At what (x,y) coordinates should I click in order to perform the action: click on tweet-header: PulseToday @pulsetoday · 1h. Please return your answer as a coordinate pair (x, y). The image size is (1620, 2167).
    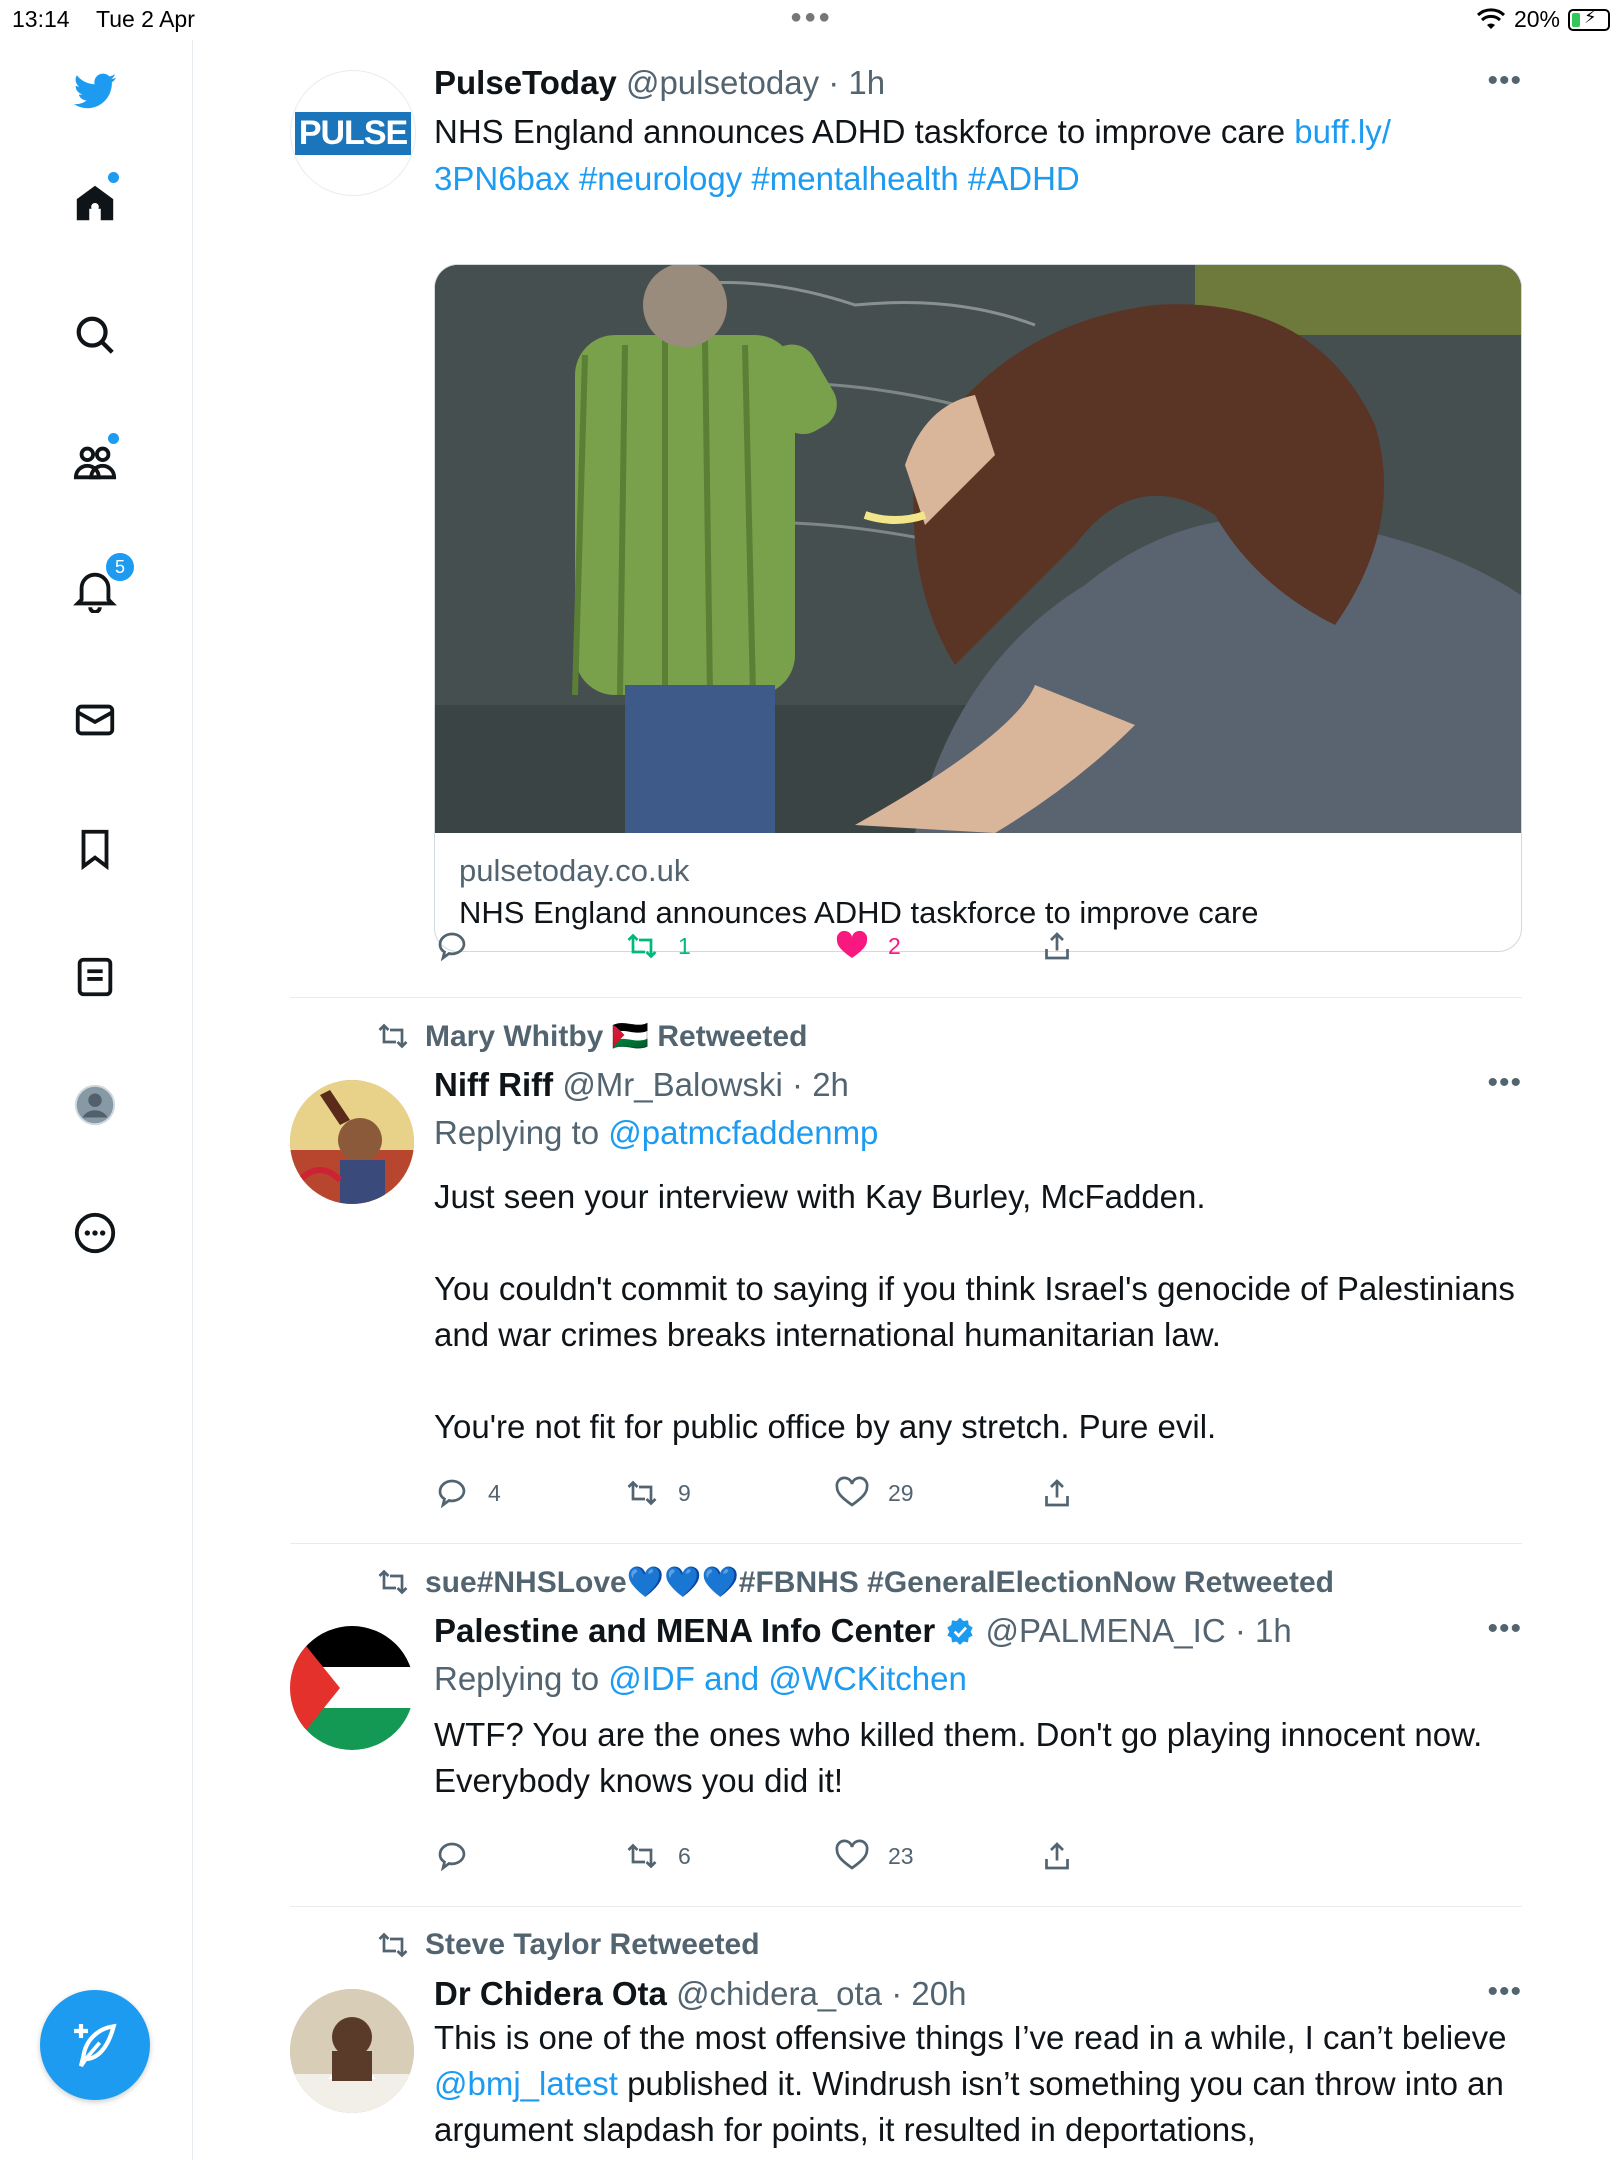
    Looking at the image, I should click on (660, 82).